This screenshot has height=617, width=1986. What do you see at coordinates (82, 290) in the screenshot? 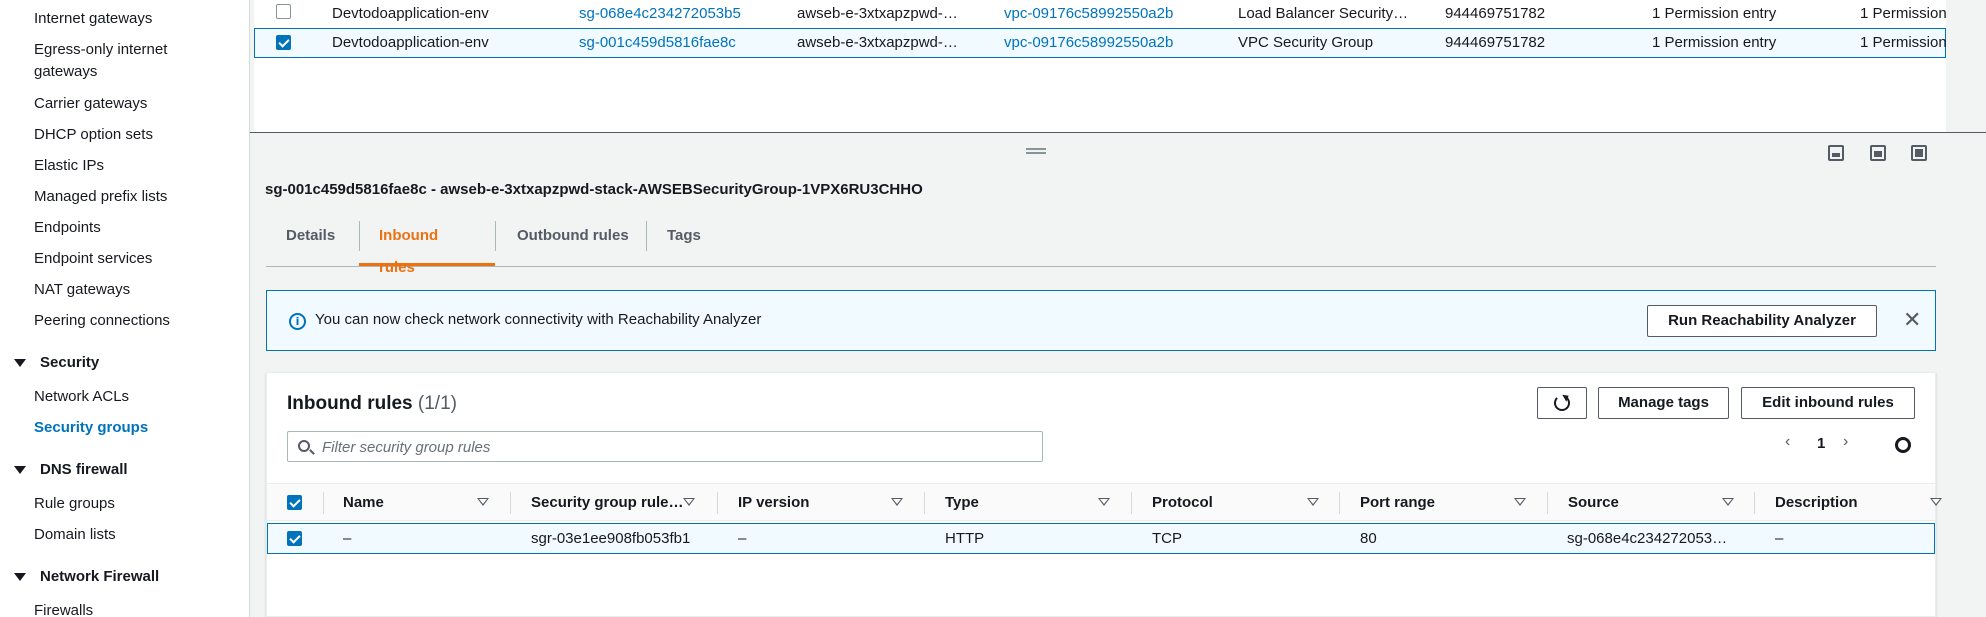
I see `nav-nat-gateways: NAT gateways` at bounding box center [82, 290].